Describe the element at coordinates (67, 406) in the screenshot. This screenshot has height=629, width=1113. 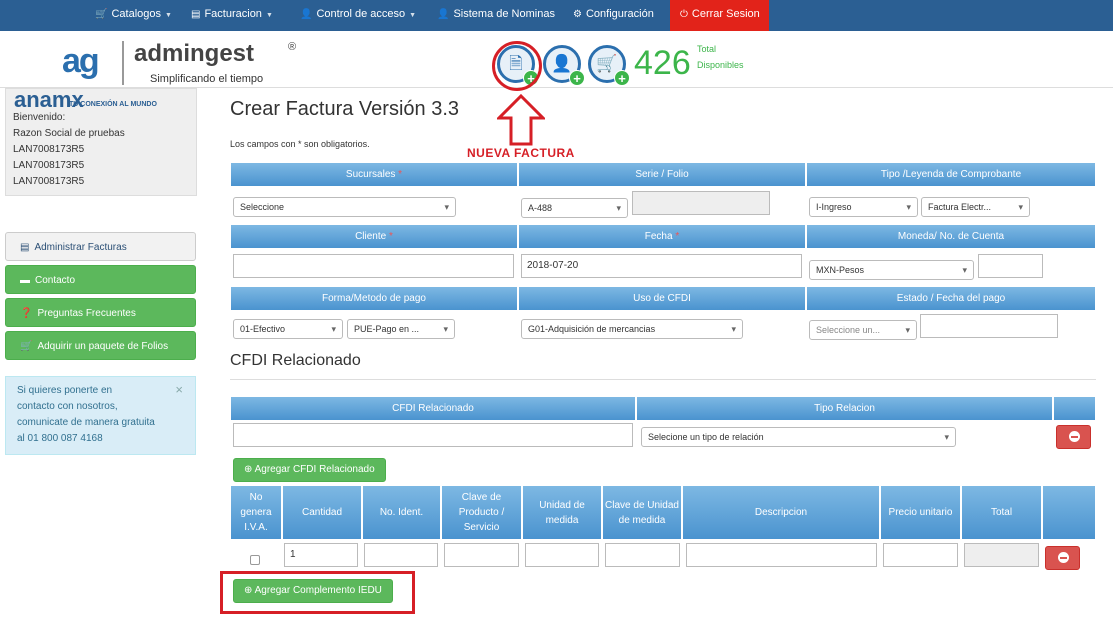
I see `info-line-2: contacto con nosotros,` at that location.